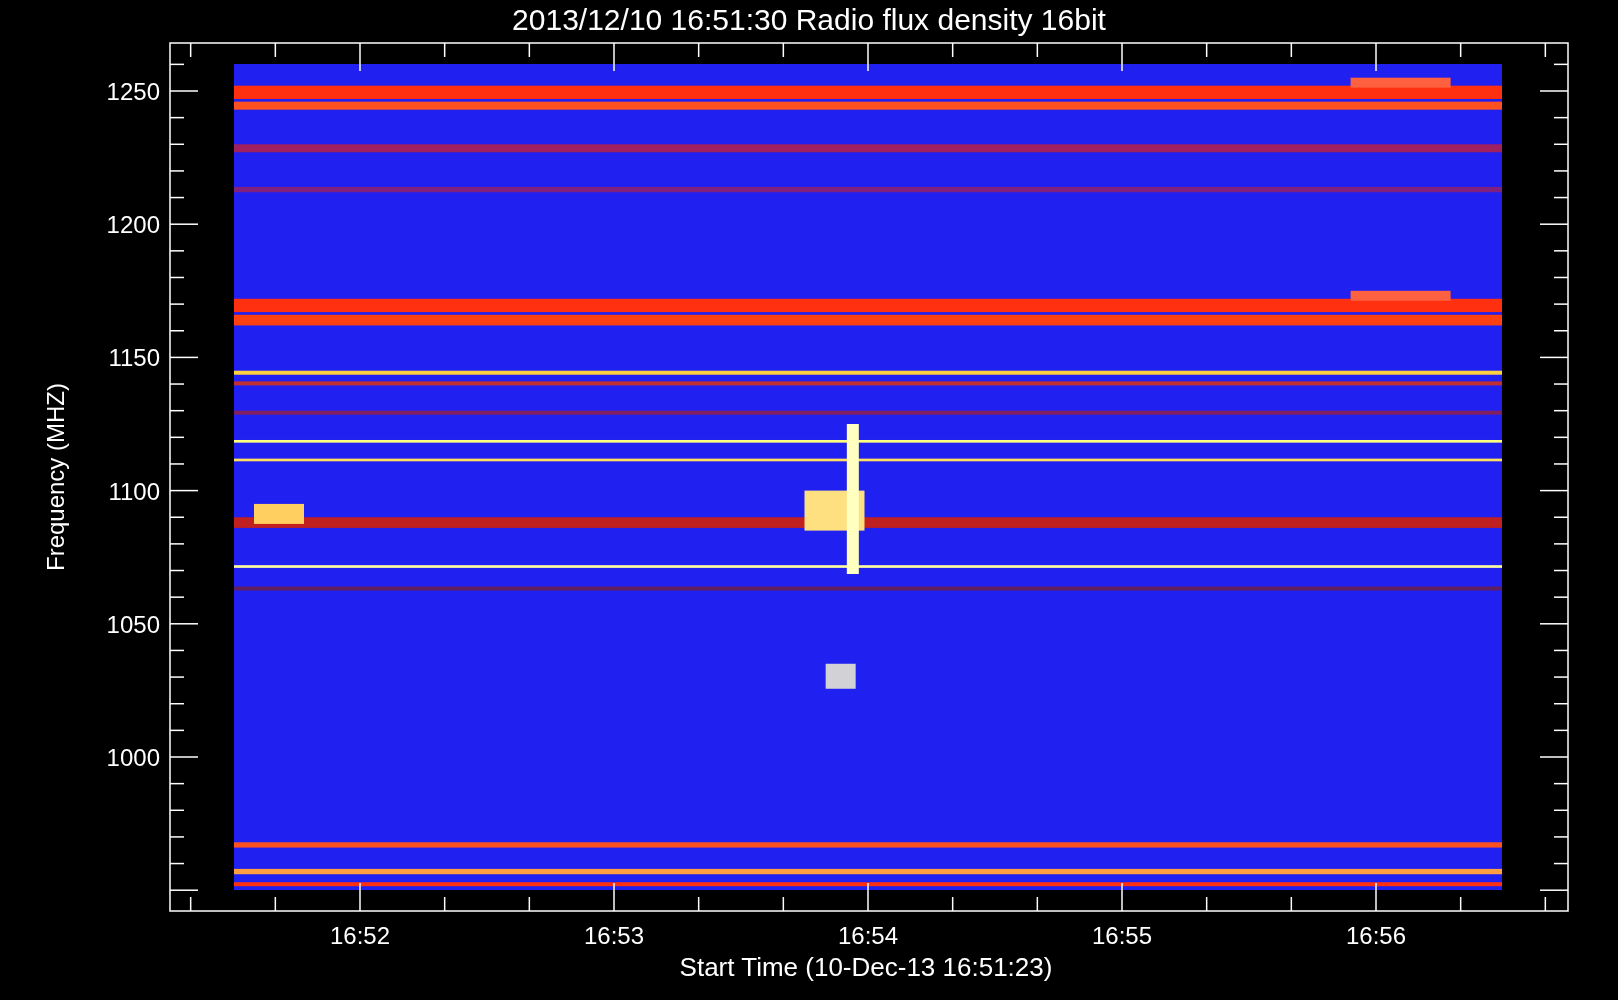 The width and height of the screenshot is (1618, 1000). I want to click on axis-label: Start Time (10-Dec-13 16:51:23), so click(866, 967).